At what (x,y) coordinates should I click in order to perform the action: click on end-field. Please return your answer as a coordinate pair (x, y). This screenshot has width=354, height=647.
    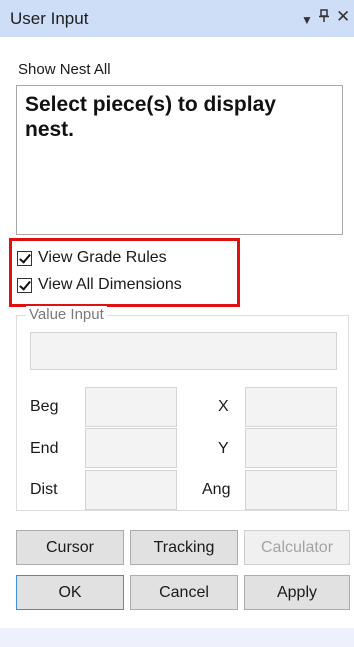
    Looking at the image, I should click on (131, 448).